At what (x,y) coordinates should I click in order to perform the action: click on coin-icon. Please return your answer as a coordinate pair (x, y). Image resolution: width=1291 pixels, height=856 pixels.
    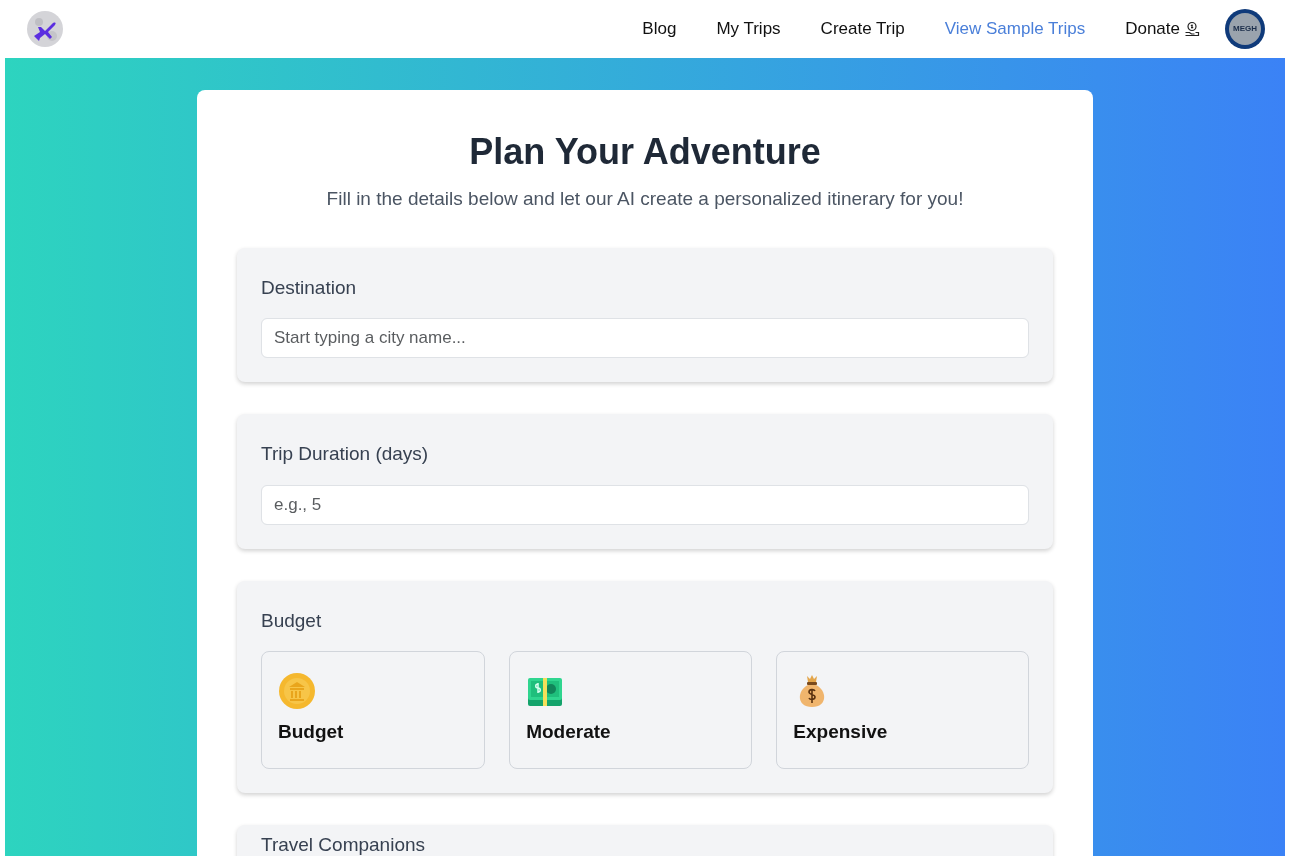
    Looking at the image, I should click on (297, 691).